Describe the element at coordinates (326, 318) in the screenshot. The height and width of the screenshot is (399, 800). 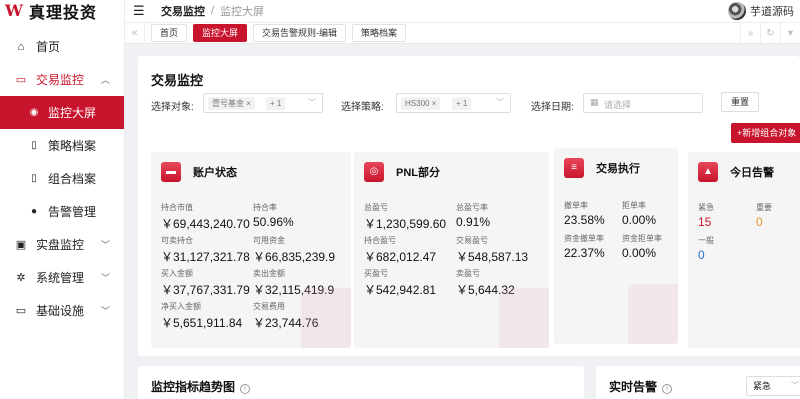
I see `card-watermark` at that location.